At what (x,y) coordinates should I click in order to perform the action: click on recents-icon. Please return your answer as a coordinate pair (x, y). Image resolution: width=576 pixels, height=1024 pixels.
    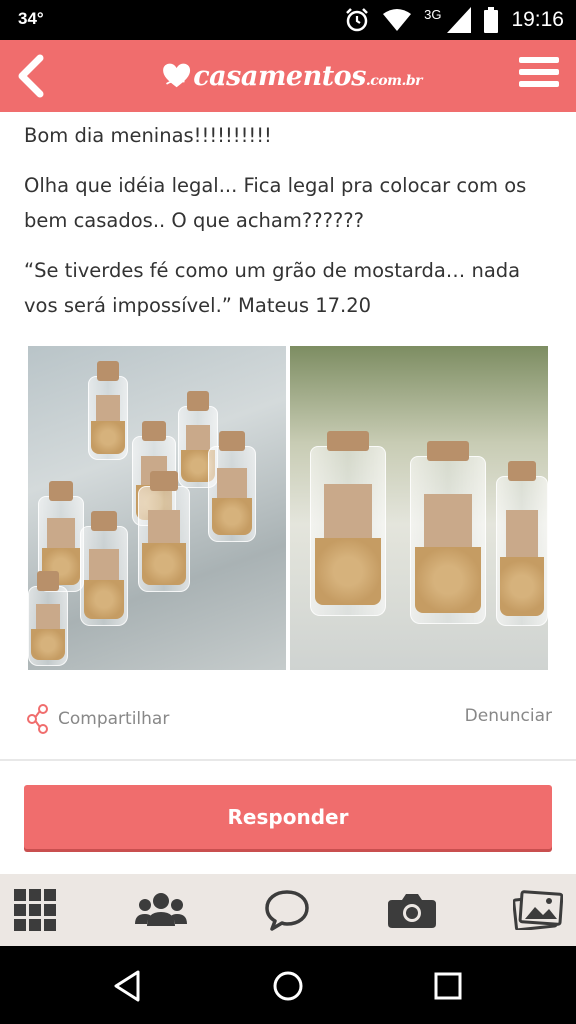
    Looking at the image, I should click on (448, 986).